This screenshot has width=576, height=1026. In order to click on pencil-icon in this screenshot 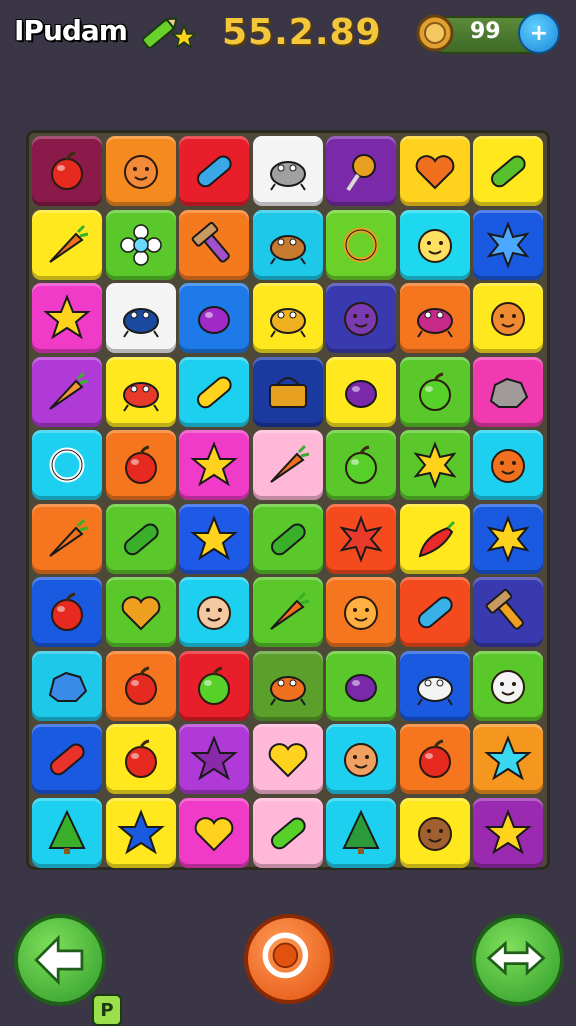, I will do `click(170, 33)`.